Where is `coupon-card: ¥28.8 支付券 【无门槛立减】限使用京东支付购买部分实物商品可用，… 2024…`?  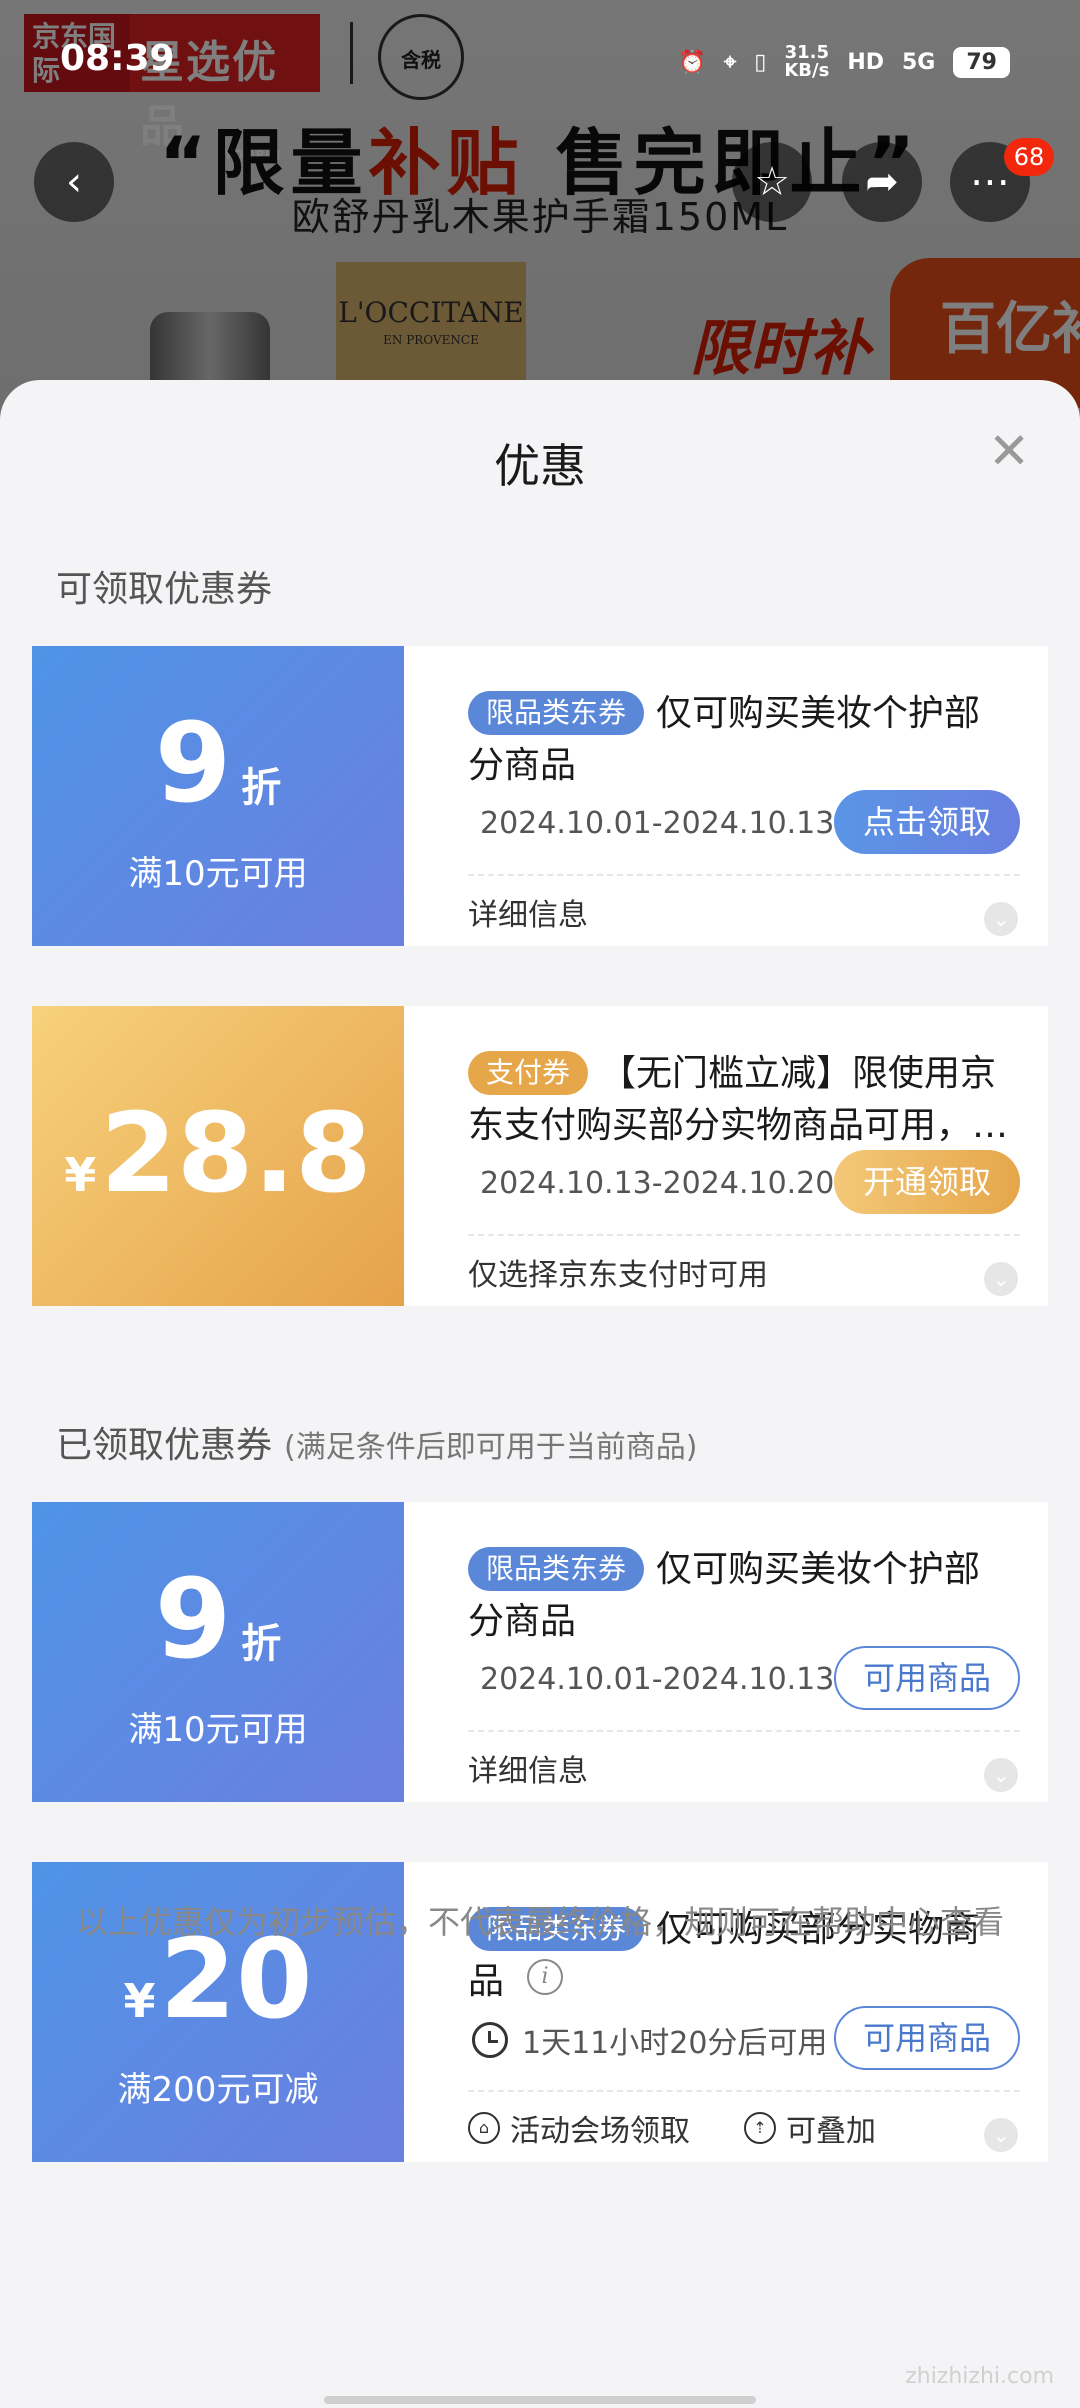
coupon-card: ¥28.8 支付券 【无门槛立减】限使用京东支付购买部分实物商品可用，… 2024… is located at coordinates (540, 1156).